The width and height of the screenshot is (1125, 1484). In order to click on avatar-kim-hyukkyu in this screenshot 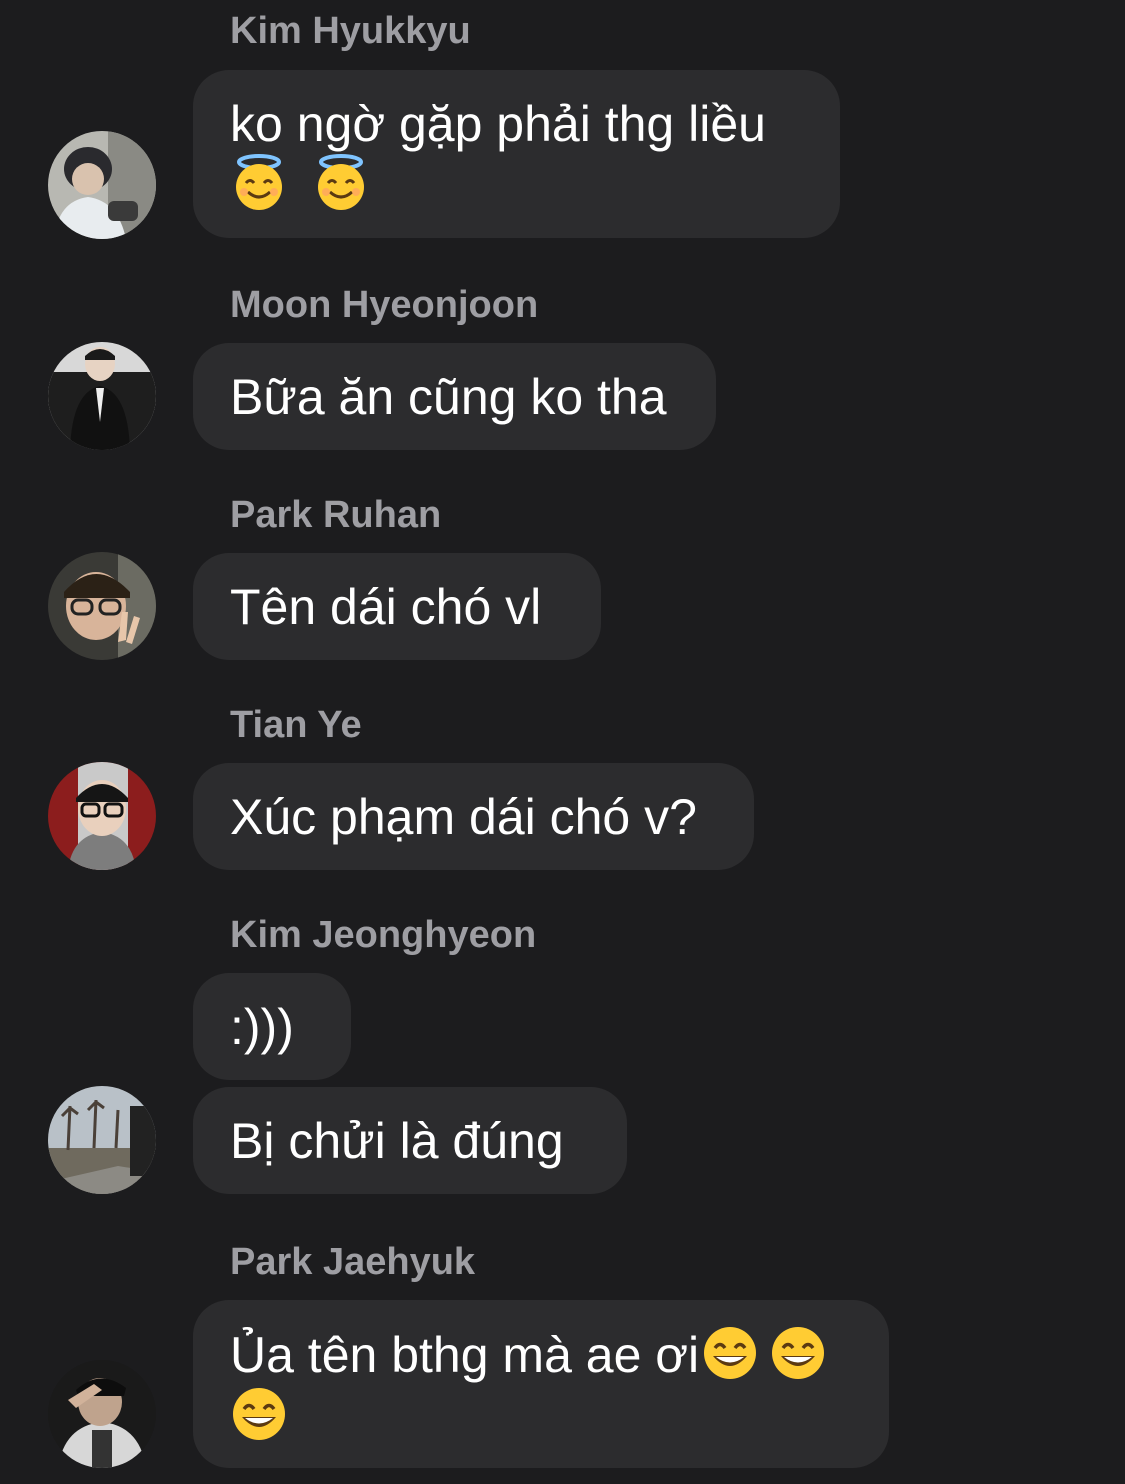, I will do `click(102, 185)`.